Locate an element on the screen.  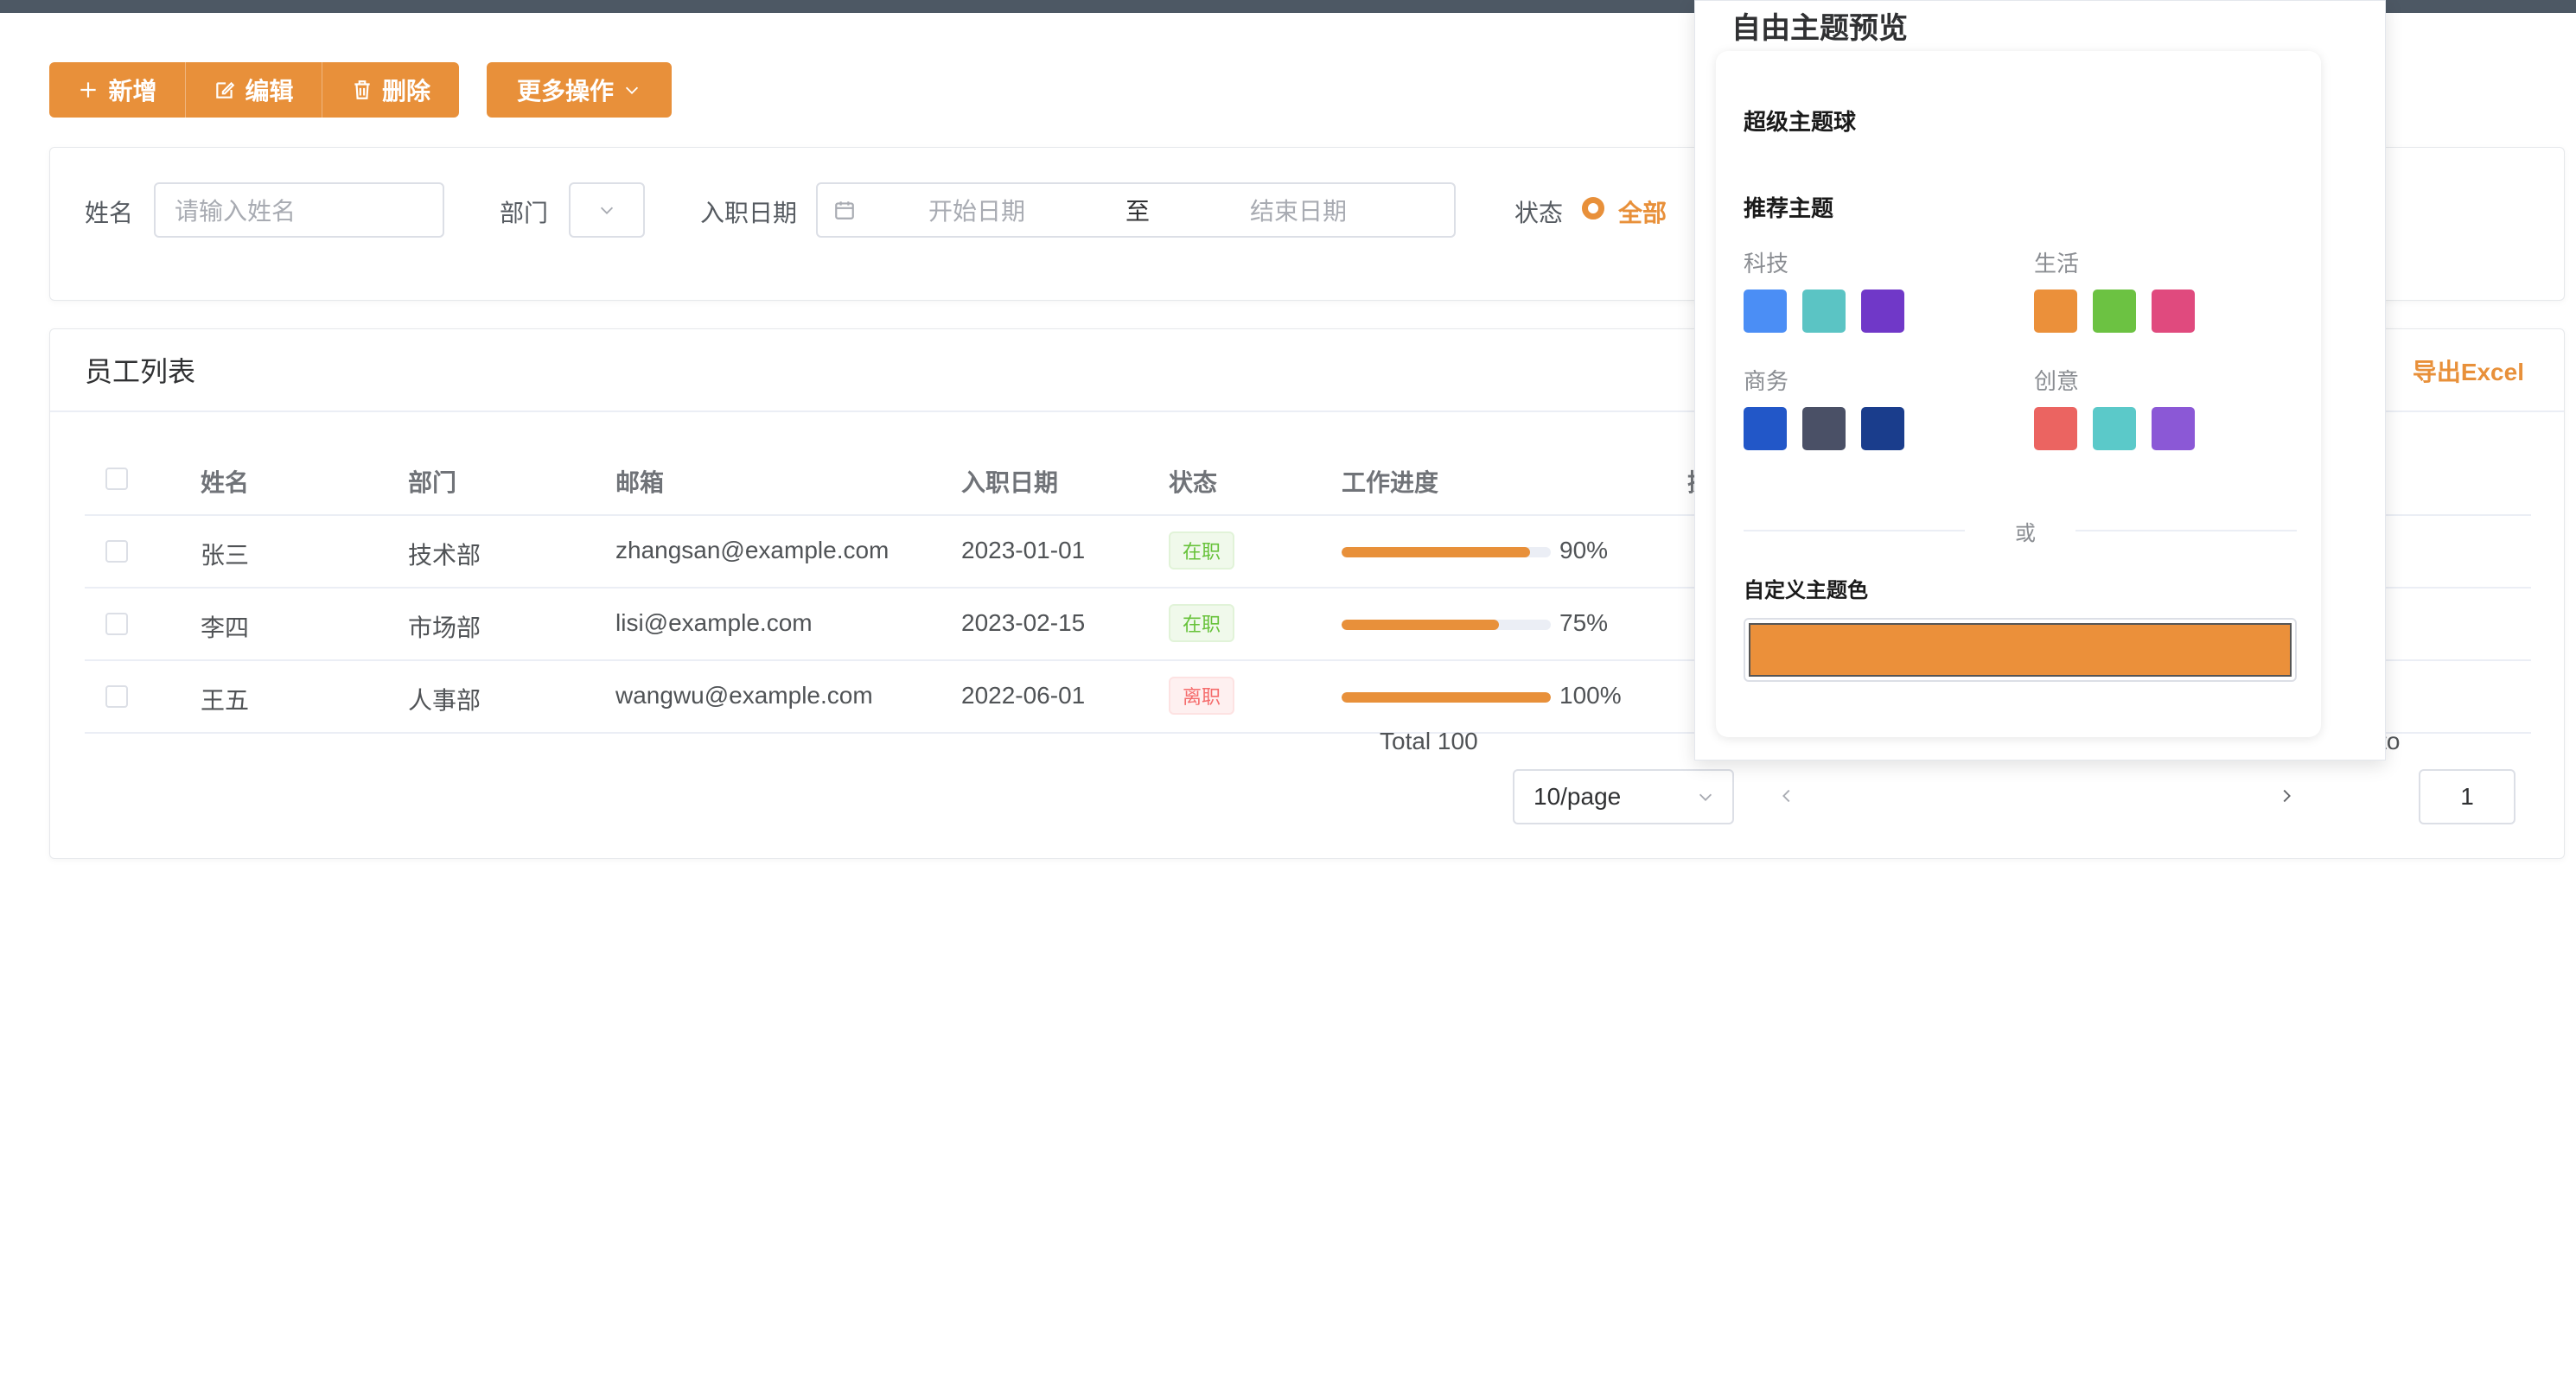
recommend-heading: 推荐主题 is located at coordinates (1789, 208).